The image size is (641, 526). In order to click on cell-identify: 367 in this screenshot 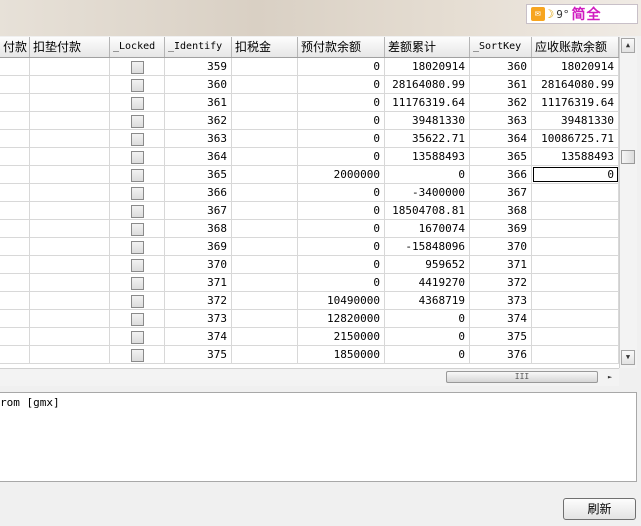, I will do `click(198, 210)`.